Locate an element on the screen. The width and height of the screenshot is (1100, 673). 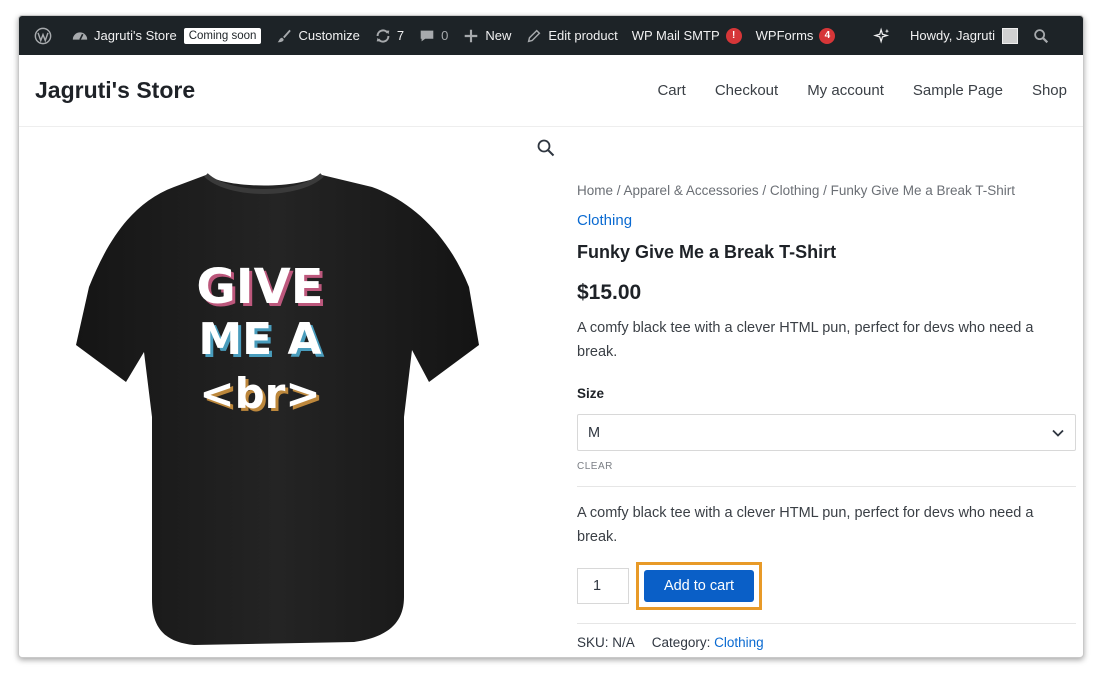
edit-product-button: Edit product is located at coordinates (571, 35).